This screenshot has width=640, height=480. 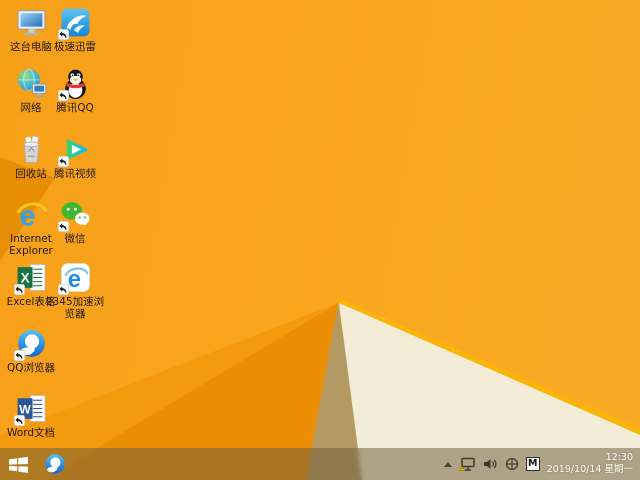 I want to click on desktop-icon-label: QQ浏览器, so click(x=31, y=368).